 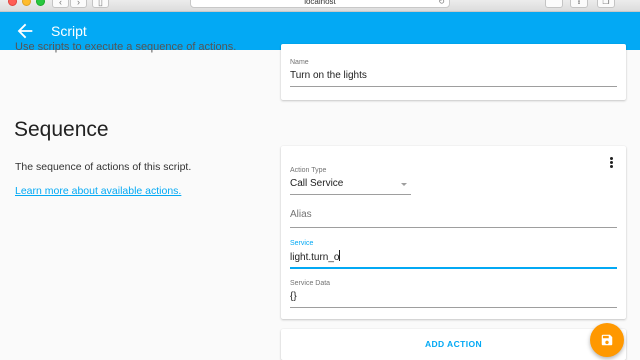 I want to click on share-button: ⇪, so click(x=579, y=4).